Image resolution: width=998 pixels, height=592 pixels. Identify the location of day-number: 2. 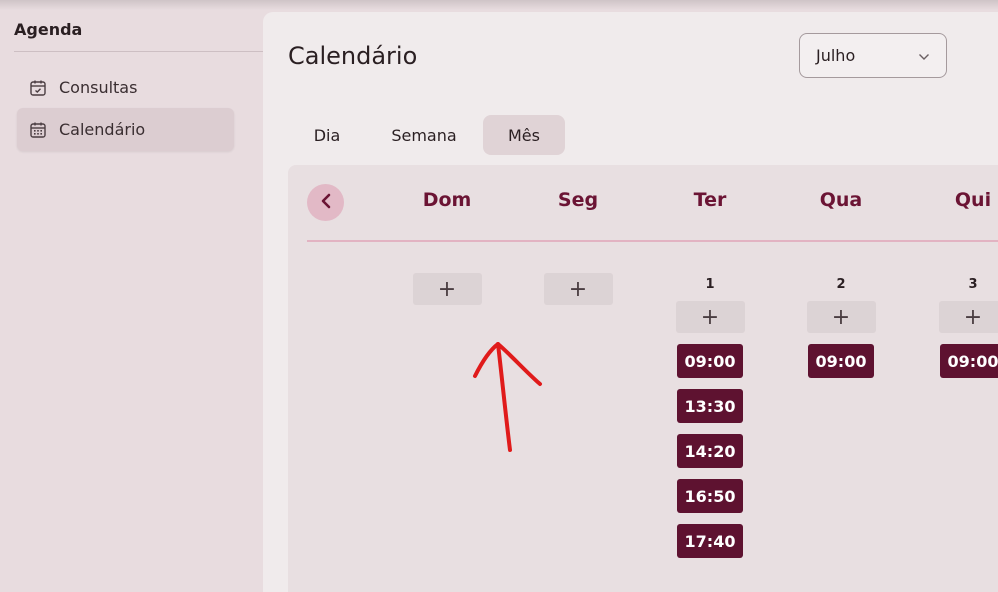
(840, 287).